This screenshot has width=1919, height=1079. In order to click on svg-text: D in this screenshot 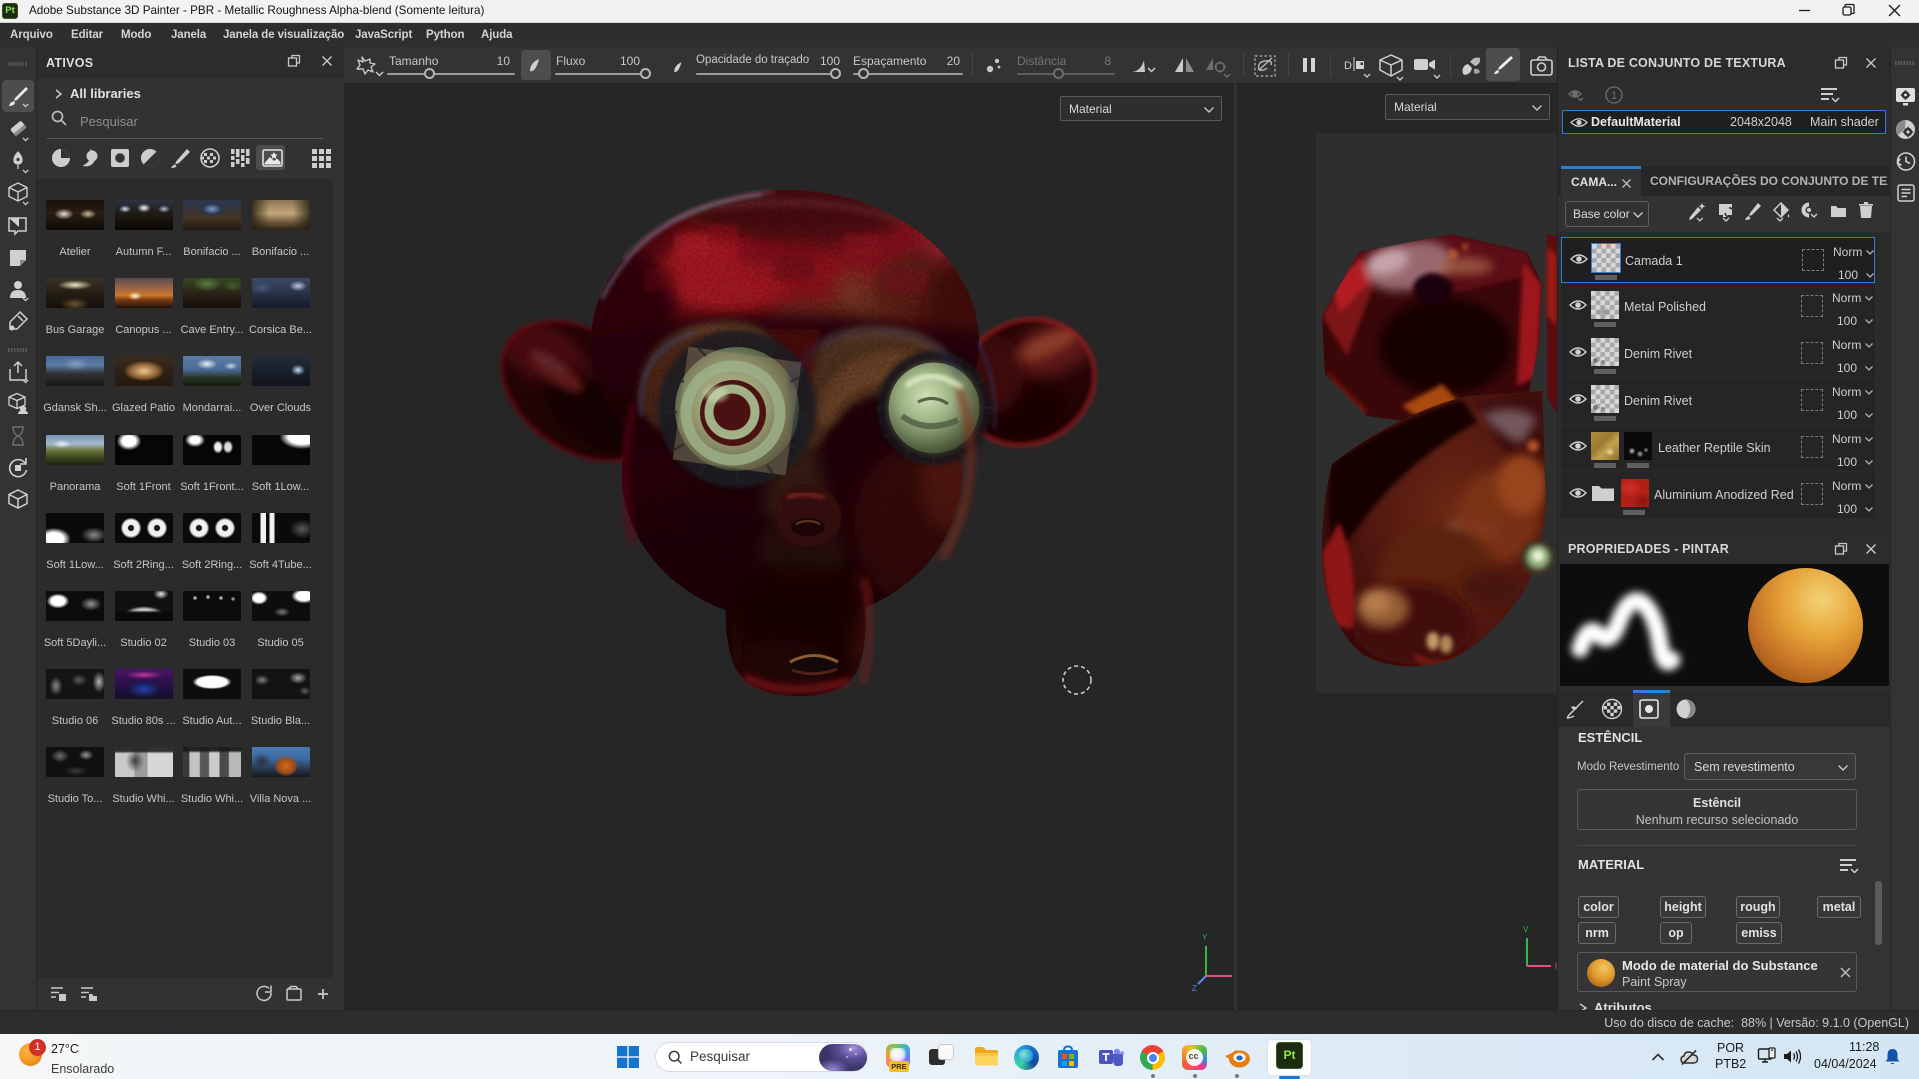, I will do `click(1348, 66)`.